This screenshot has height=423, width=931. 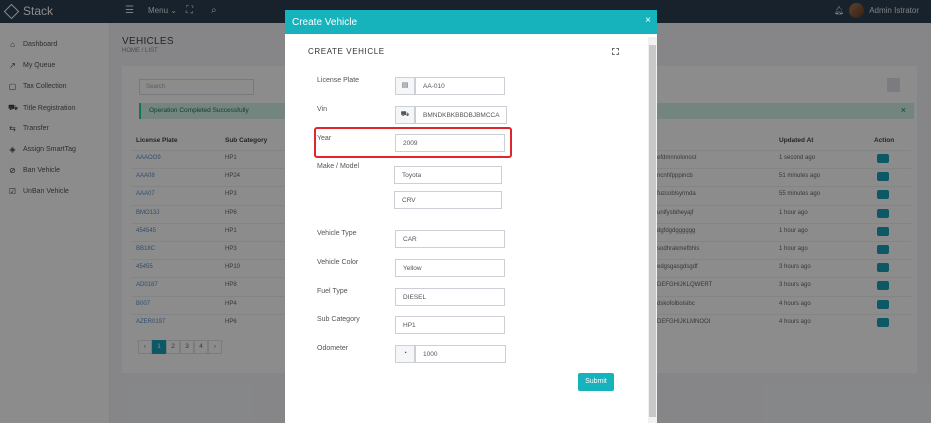 I want to click on scrollbar-thumb, so click(x=652, y=231).